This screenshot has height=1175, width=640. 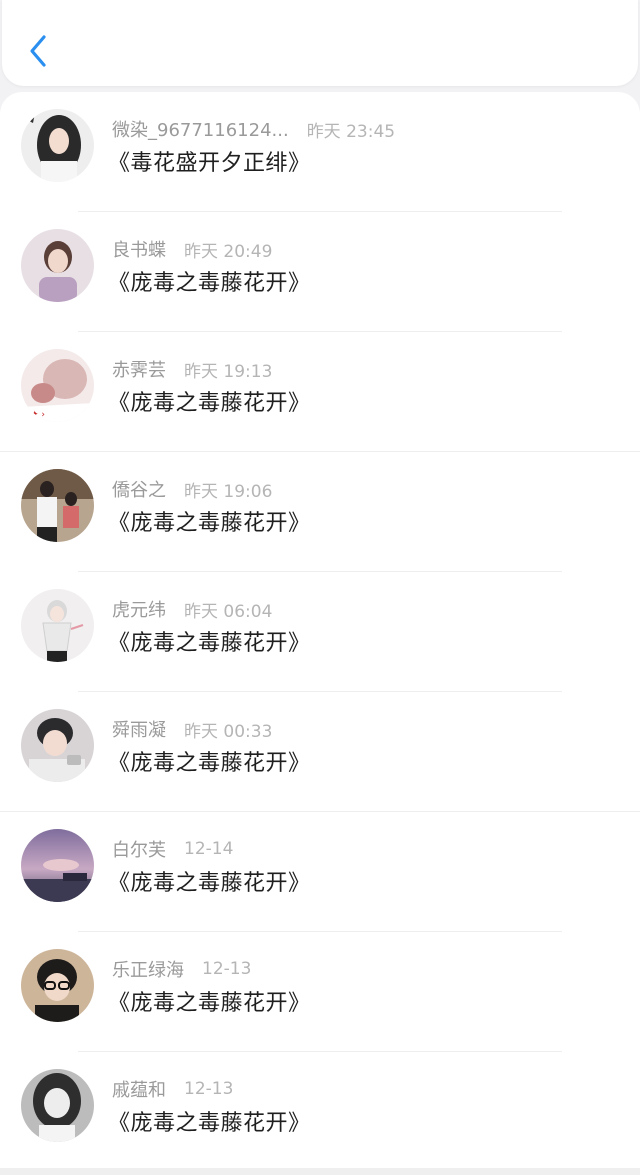 I want to click on user-name: 僑谷之, so click(x=139, y=489).